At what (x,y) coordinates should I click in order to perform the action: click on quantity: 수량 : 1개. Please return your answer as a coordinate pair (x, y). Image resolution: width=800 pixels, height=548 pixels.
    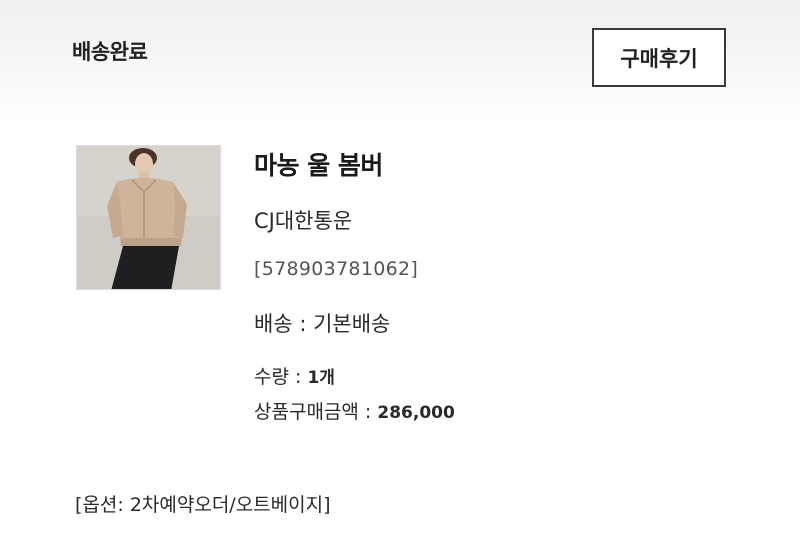
    Looking at the image, I should click on (294, 375).